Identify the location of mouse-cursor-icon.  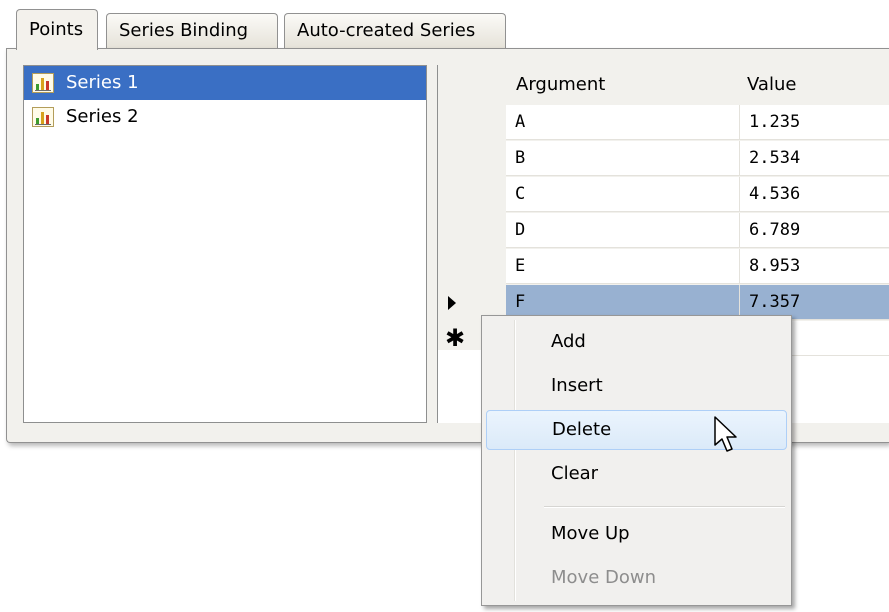
(725, 434).